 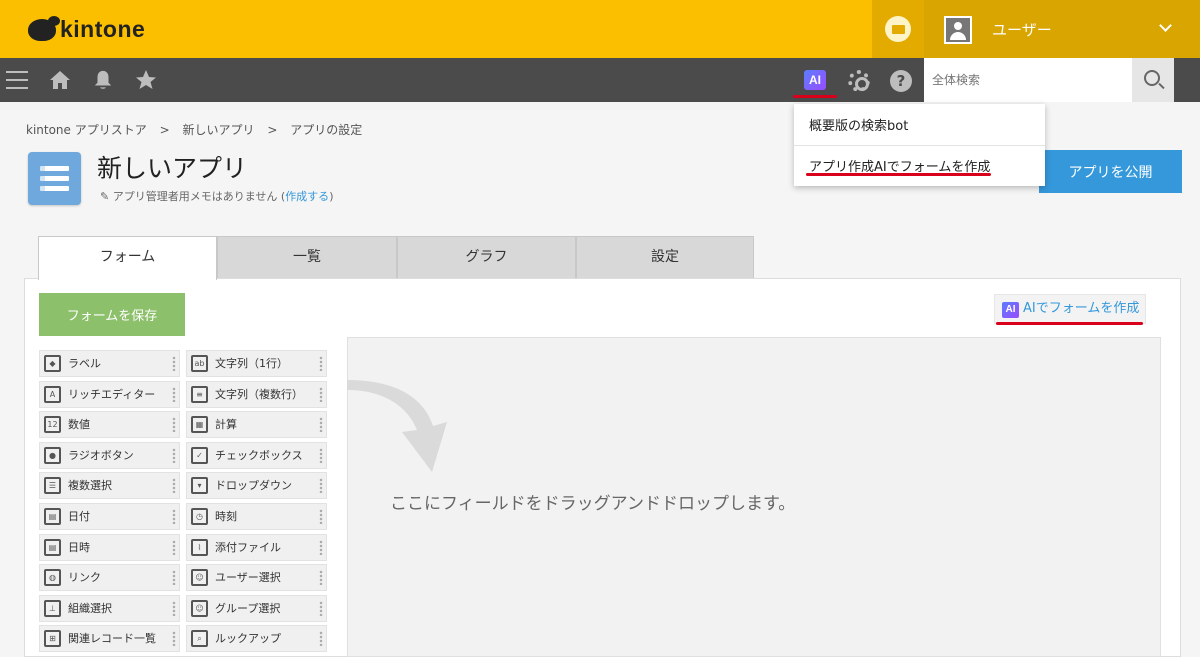 I want to click on mail-icon, so click(x=898, y=29).